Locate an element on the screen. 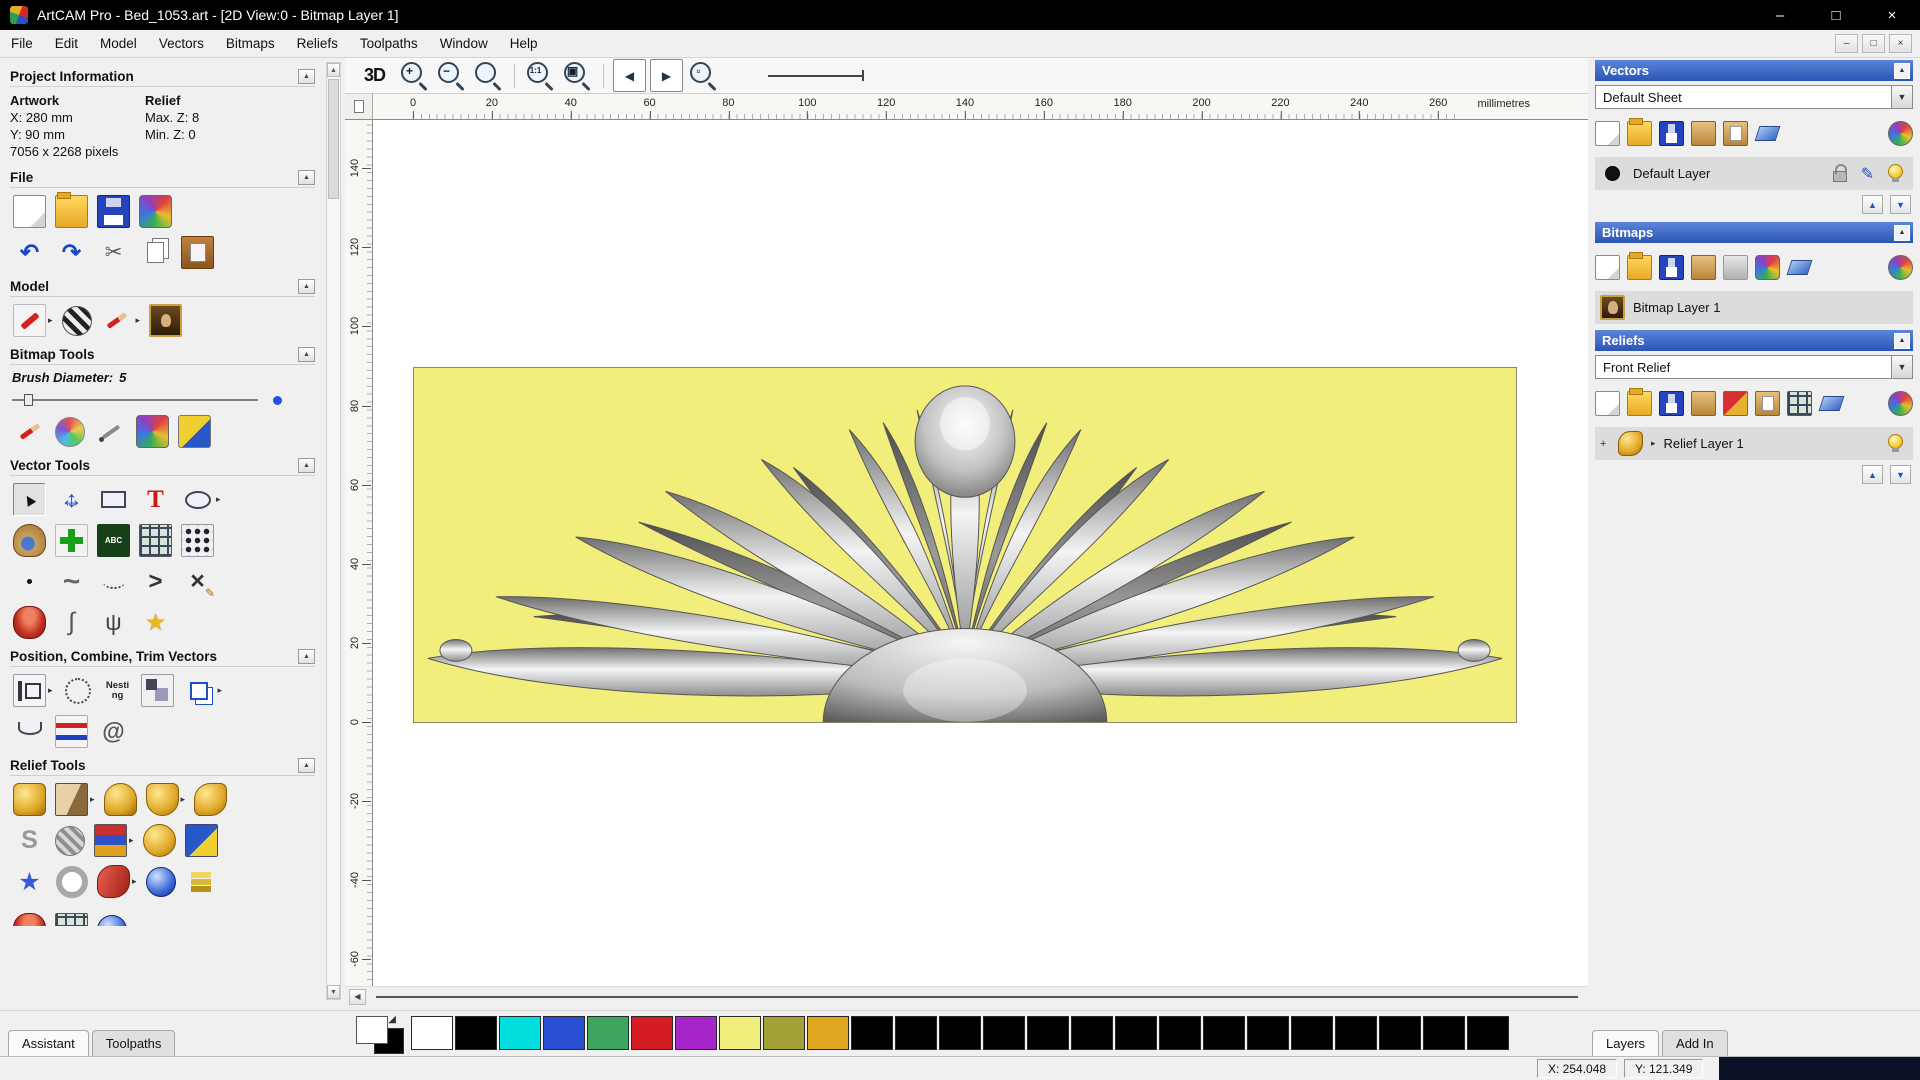 Image resolution: width=1920 pixels, height=1080 pixels. new-bitmap-layer-icon is located at coordinates (1607, 267).